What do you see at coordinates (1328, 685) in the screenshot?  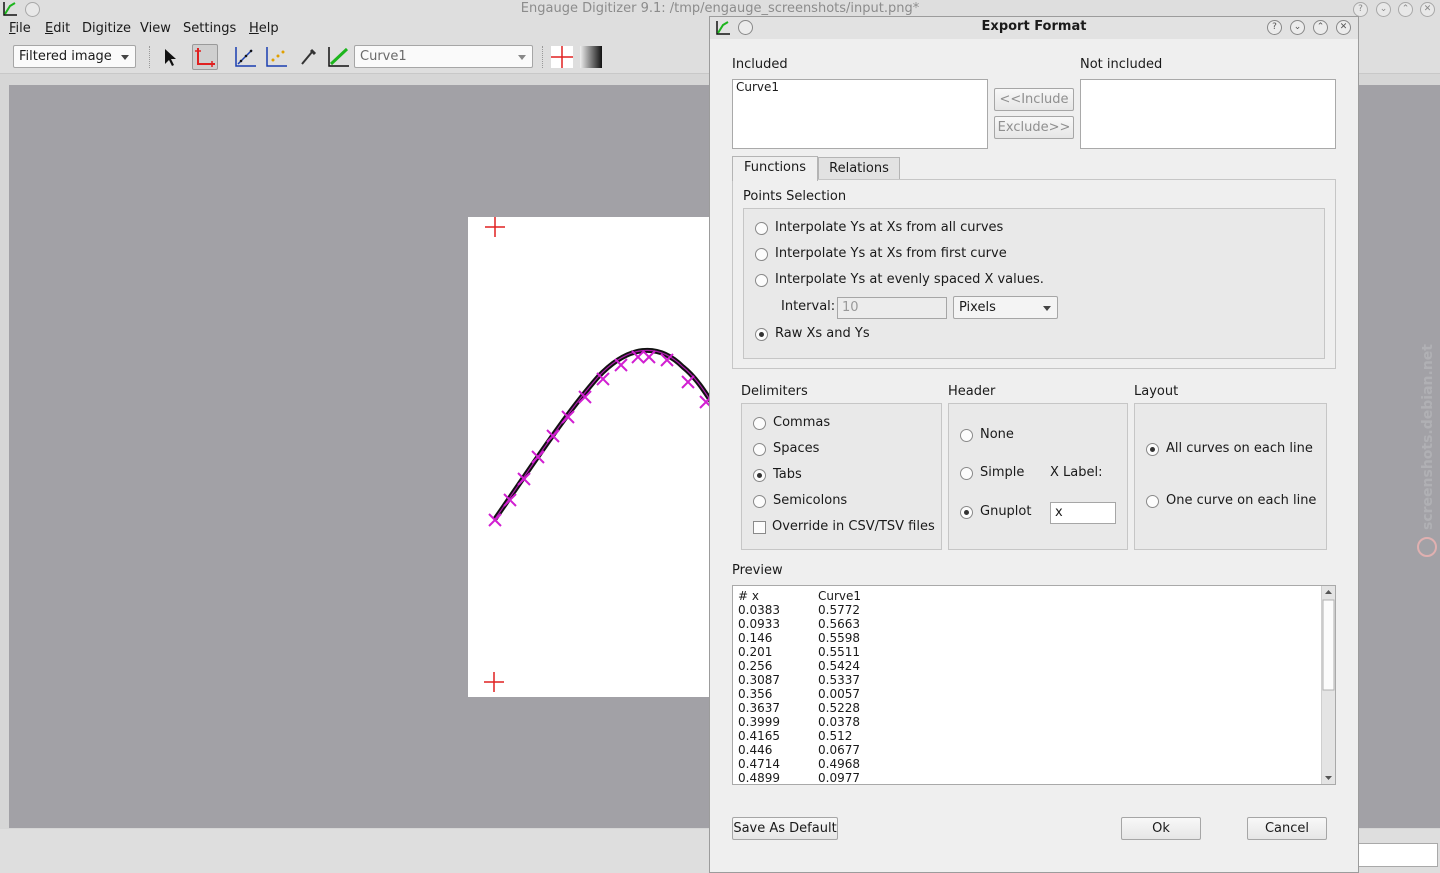 I see `preview-scrollbar` at bounding box center [1328, 685].